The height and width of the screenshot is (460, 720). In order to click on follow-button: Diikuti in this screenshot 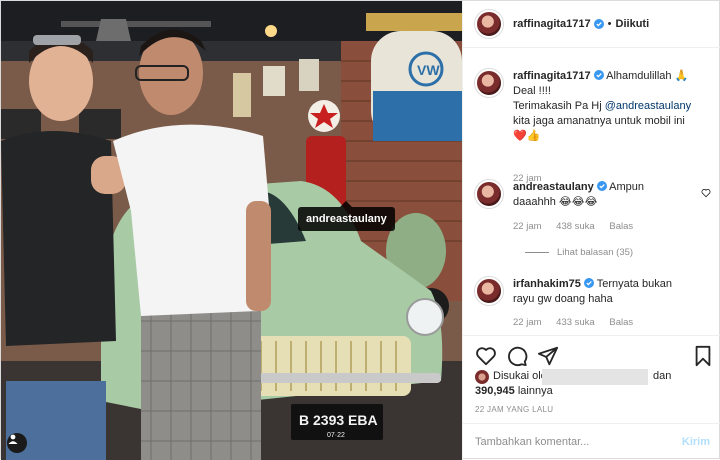, I will do `click(633, 24)`.